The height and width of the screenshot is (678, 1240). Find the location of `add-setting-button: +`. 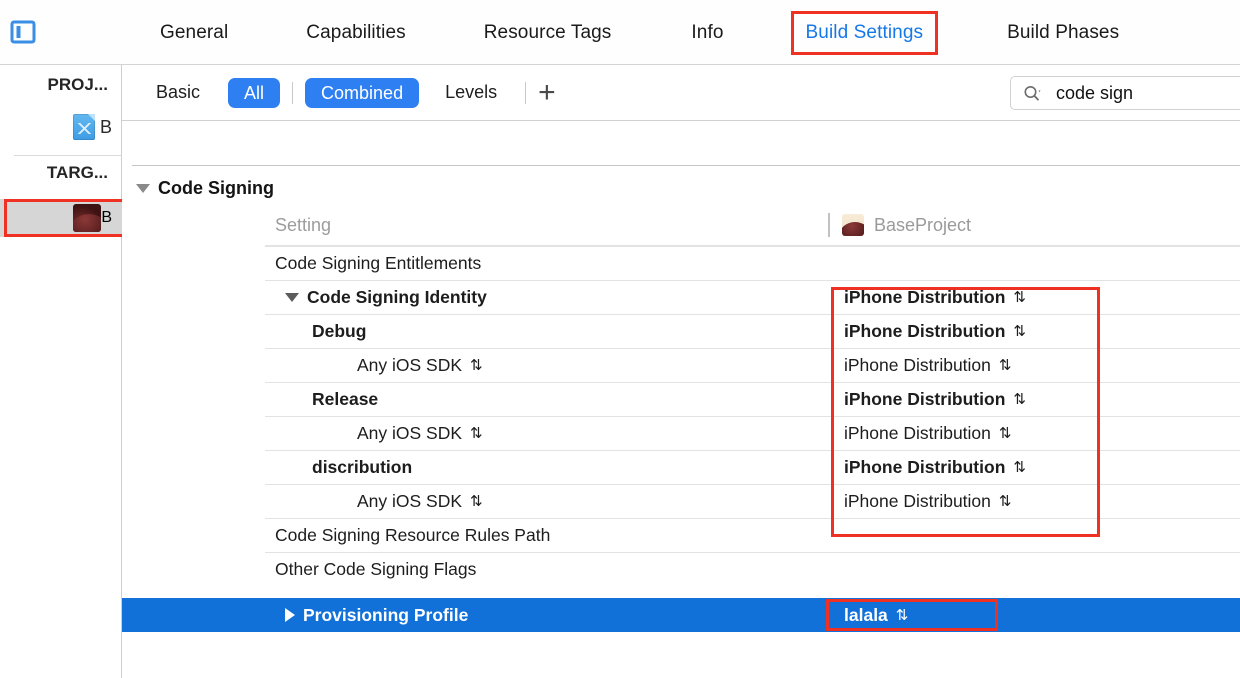

add-setting-button: + is located at coordinates (547, 92).